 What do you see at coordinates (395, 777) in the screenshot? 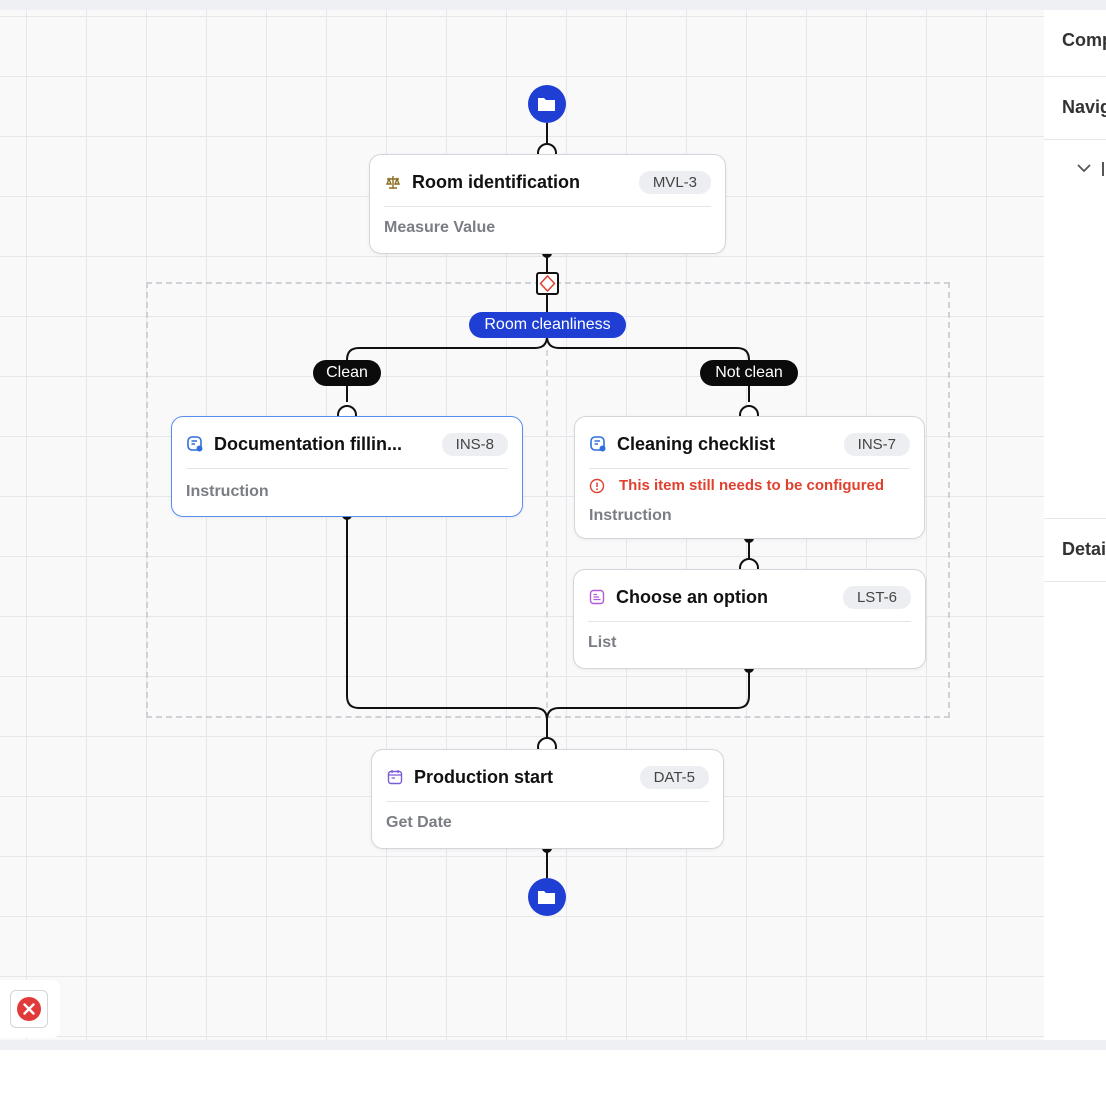
I see `calendar-icon` at bounding box center [395, 777].